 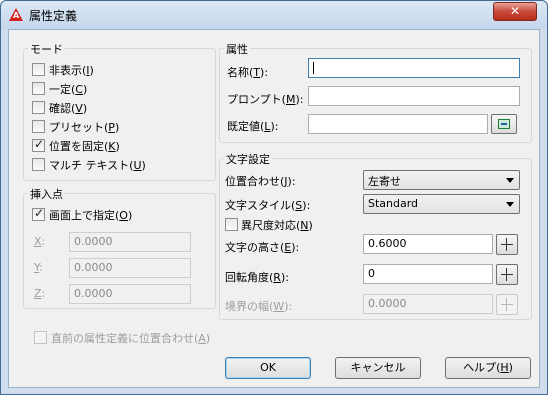 I want to click on pick-rotation-button, so click(x=507, y=274).